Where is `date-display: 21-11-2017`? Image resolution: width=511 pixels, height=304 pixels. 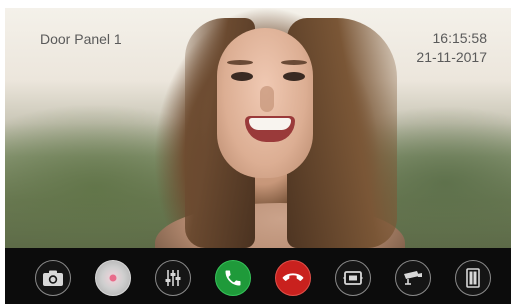
date-display: 21-11-2017 is located at coordinates (451, 57).